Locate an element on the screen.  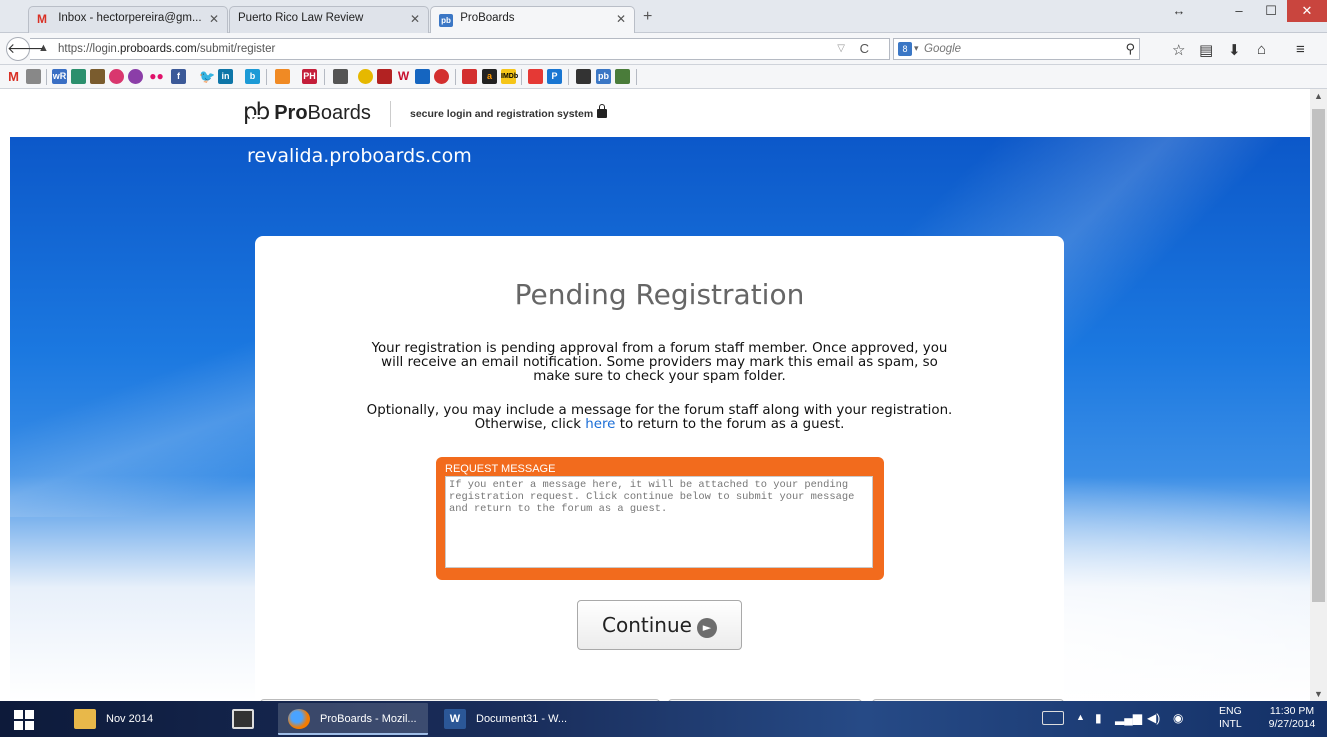
network-icon: ◉ is located at coordinates (1178, 718).